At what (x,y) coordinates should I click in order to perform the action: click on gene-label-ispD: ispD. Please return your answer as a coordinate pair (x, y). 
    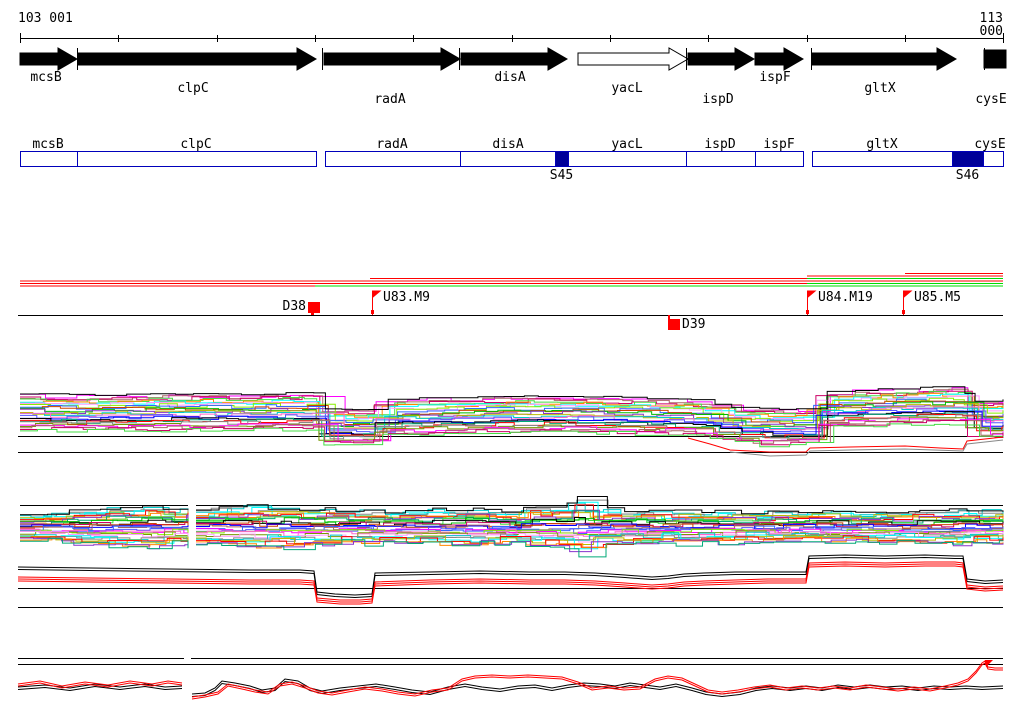
    Looking at the image, I should click on (718, 99).